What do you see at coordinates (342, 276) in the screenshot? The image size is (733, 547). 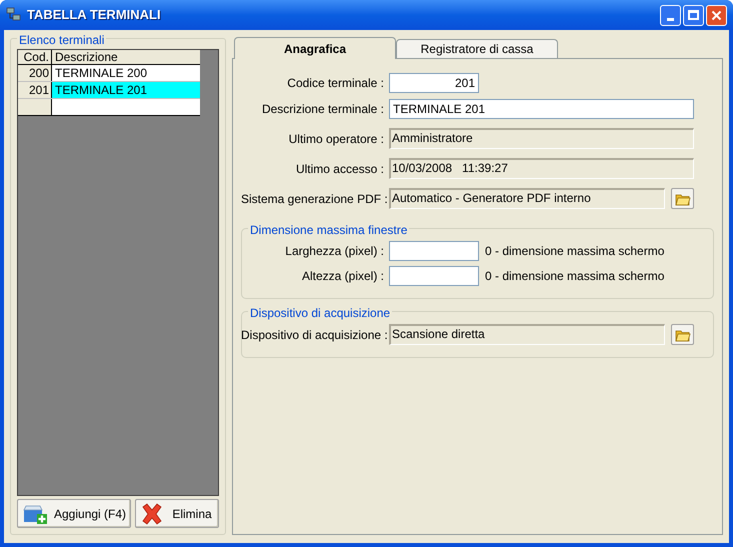 I see `field-label: Altezza (pixel) :` at bounding box center [342, 276].